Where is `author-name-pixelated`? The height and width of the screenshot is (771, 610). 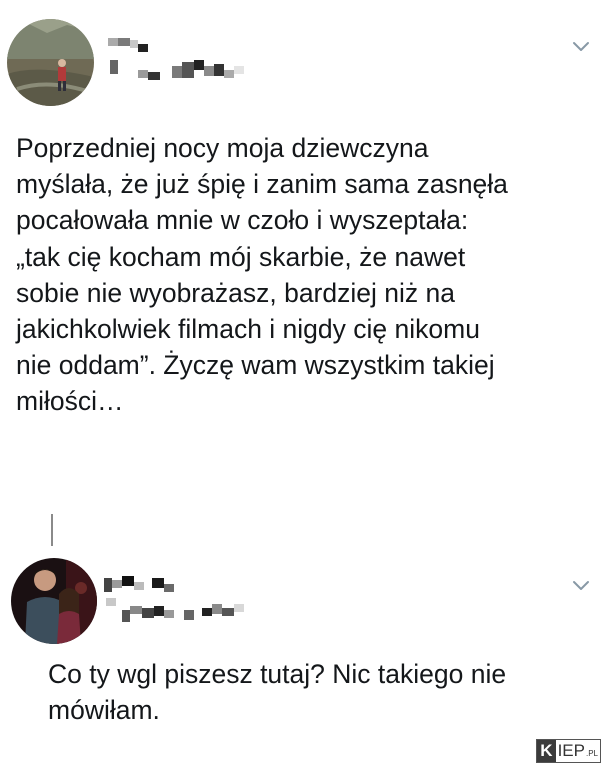
author-name-pixelated is located at coordinates (176, 59).